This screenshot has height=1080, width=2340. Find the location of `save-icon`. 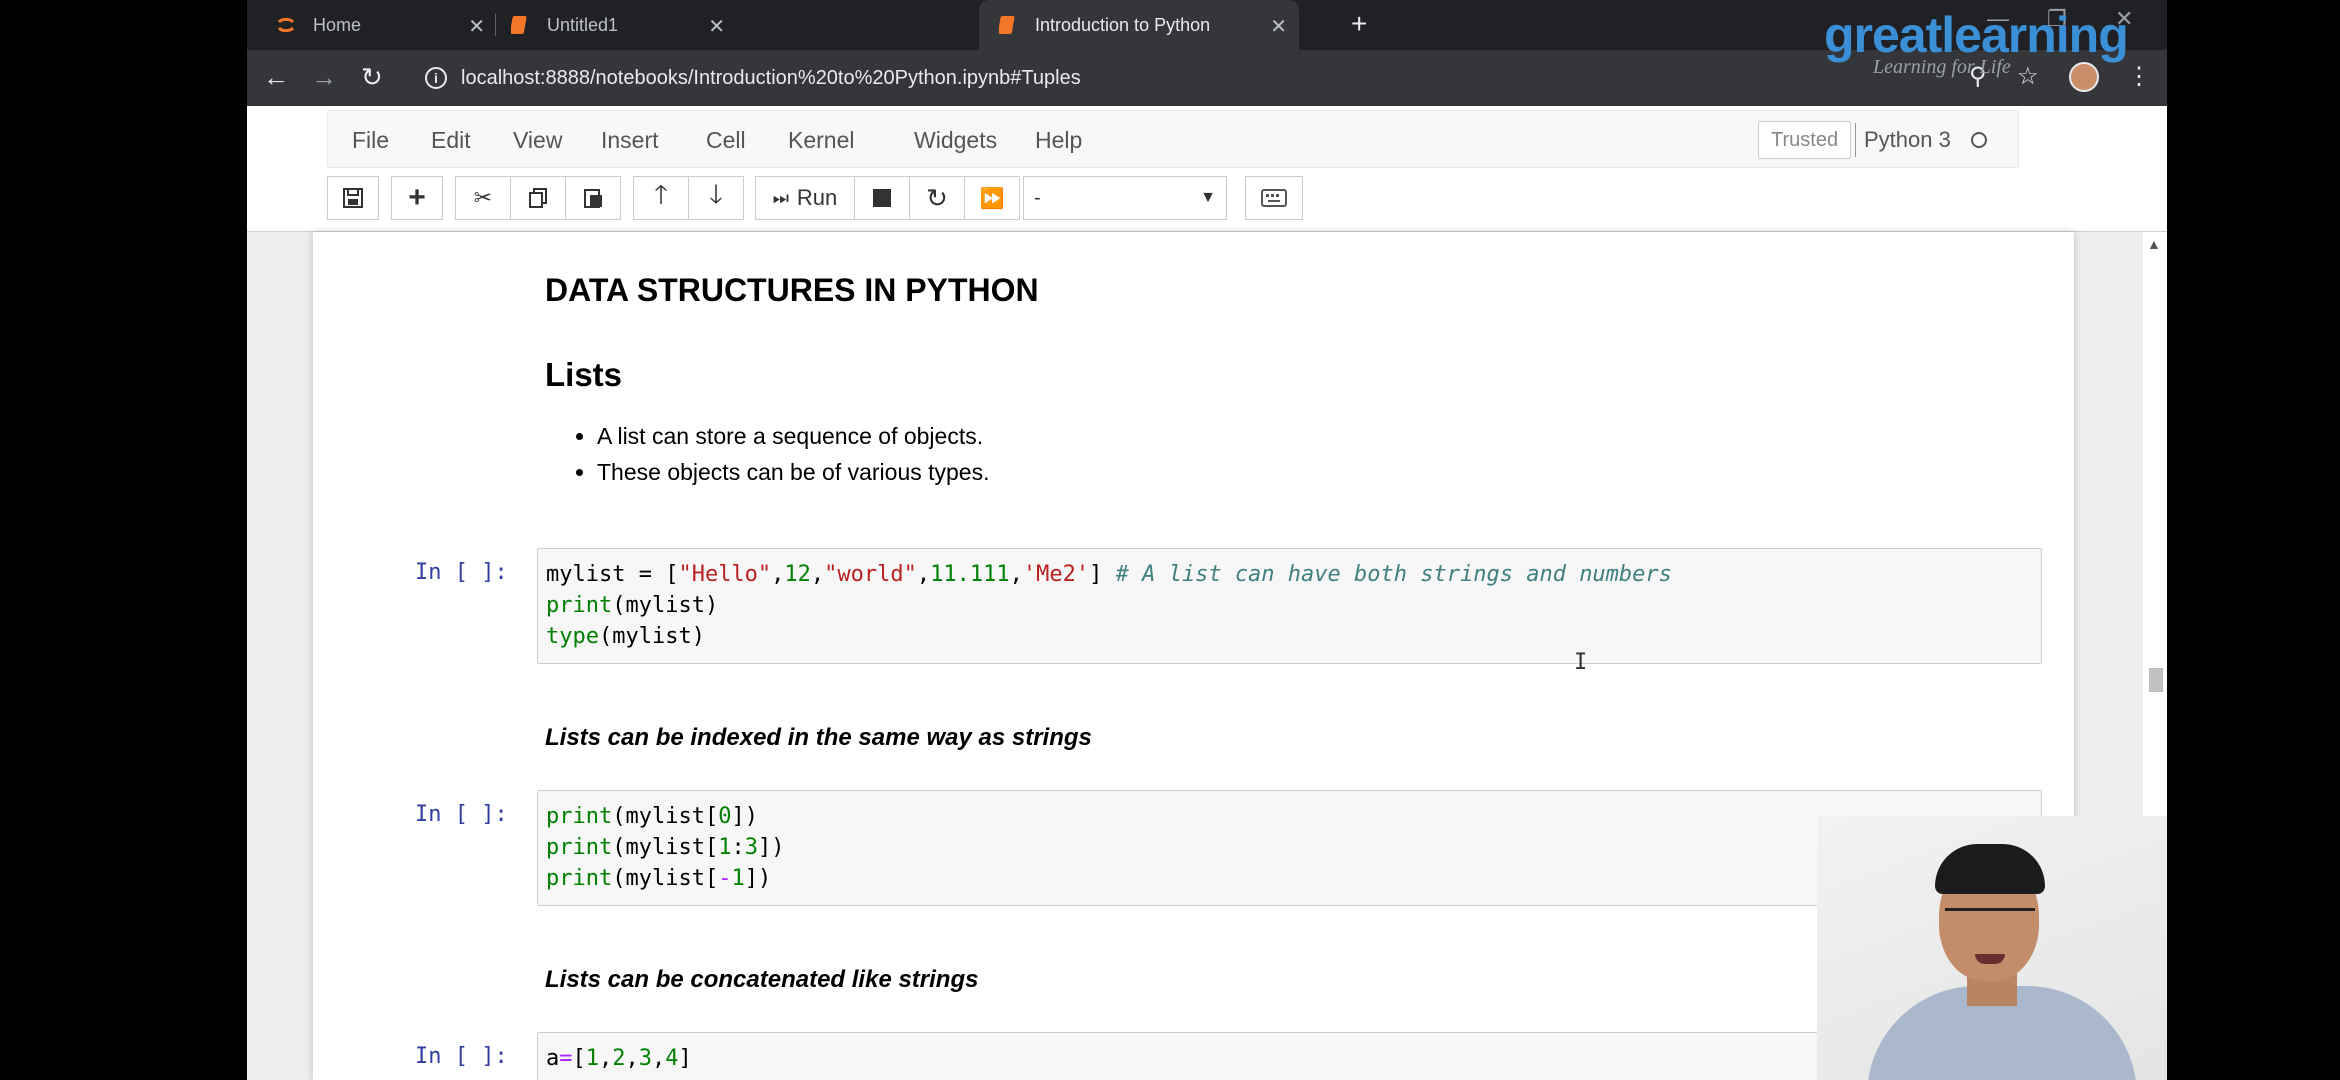

save-icon is located at coordinates (353, 198).